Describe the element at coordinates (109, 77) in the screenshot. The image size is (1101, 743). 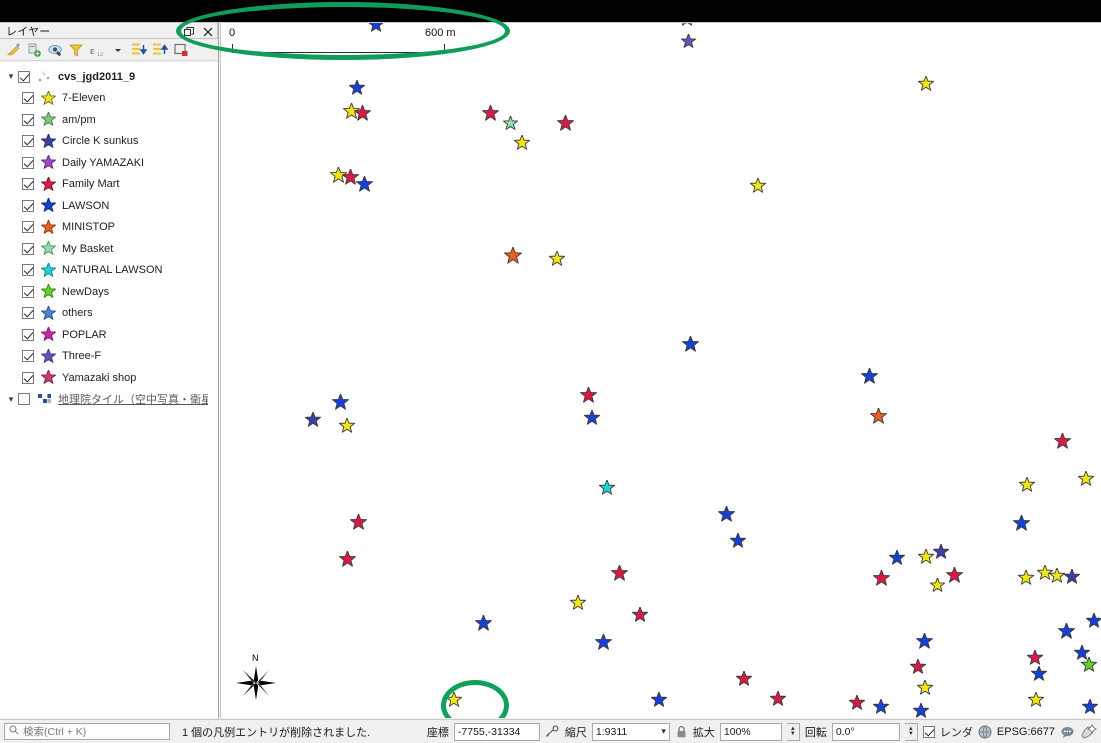
I see `layer-tree-row: ▾ cvs_jgd2011_9` at that location.